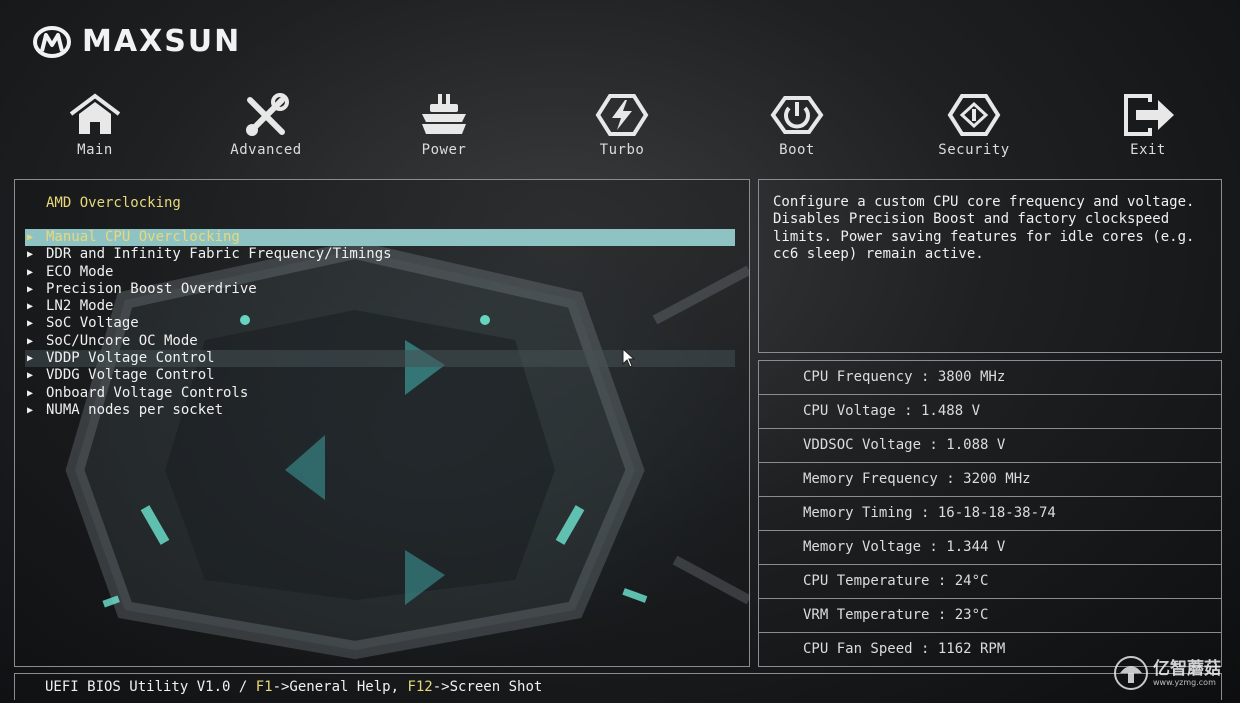 This screenshot has width=1240, height=703. I want to click on mushroom-logo-icon, so click(1131, 673).